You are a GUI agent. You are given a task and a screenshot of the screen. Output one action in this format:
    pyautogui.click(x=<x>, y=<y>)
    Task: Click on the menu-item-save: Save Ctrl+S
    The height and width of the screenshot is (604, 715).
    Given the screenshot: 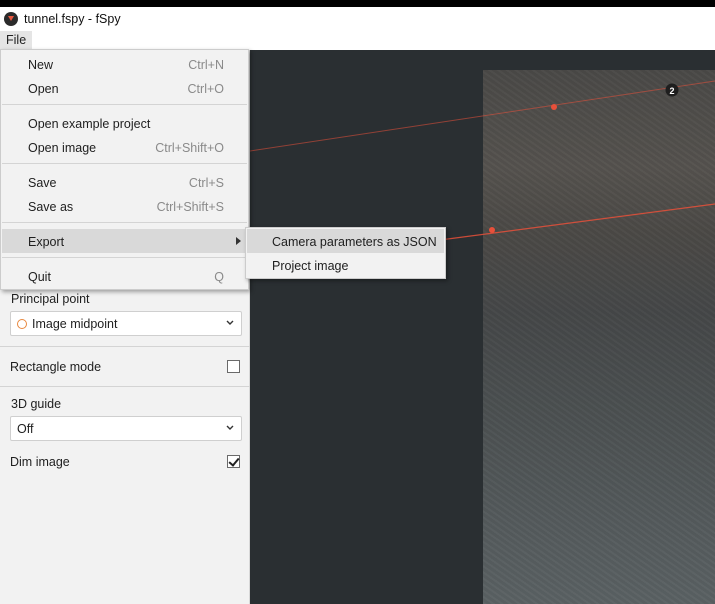 What is the action you would take?
    pyautogui.click(x=124, y=182)
    